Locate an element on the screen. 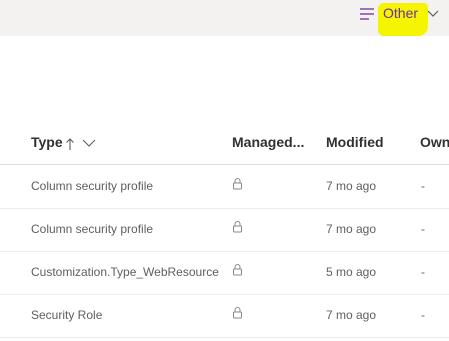 Image resolution: width=449 pixels, height=341 pixels. sort-ascending-icon is located at coordinates (70, 144).